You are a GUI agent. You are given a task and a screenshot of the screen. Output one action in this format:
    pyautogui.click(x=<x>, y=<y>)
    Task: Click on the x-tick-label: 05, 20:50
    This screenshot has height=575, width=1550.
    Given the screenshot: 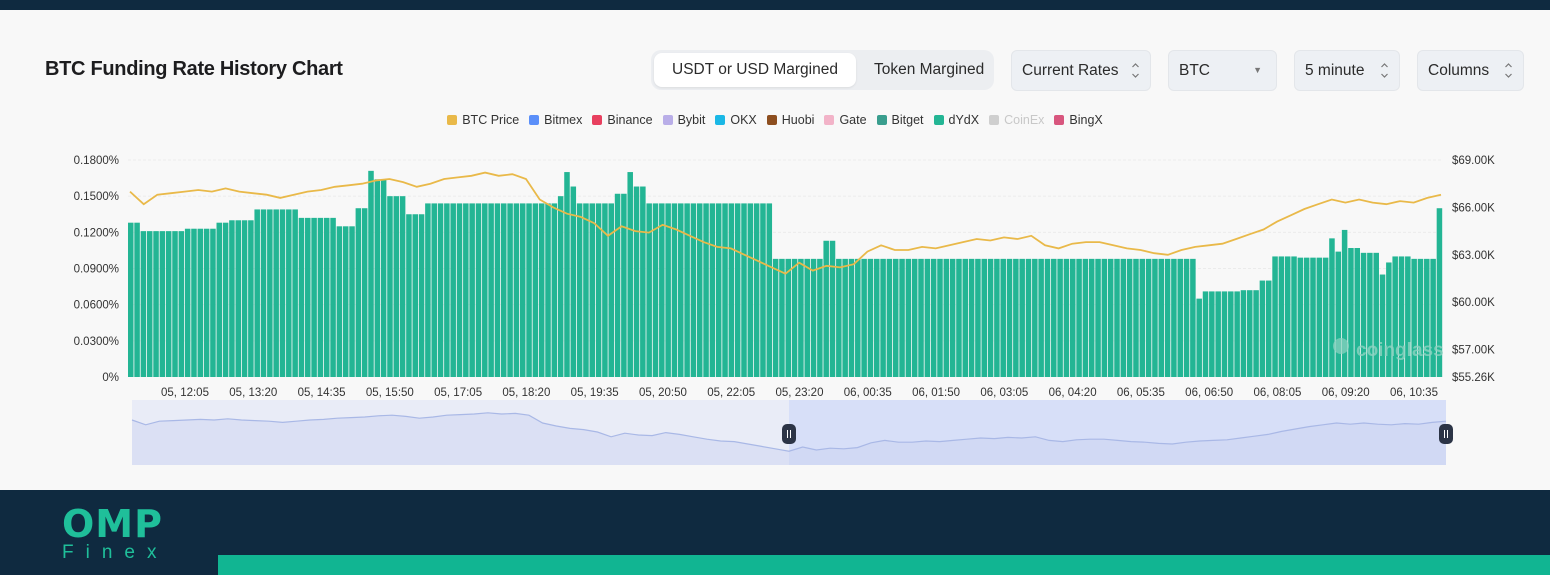 What is the action you would take?
    pyautogui.click(x=663, y=393)
    